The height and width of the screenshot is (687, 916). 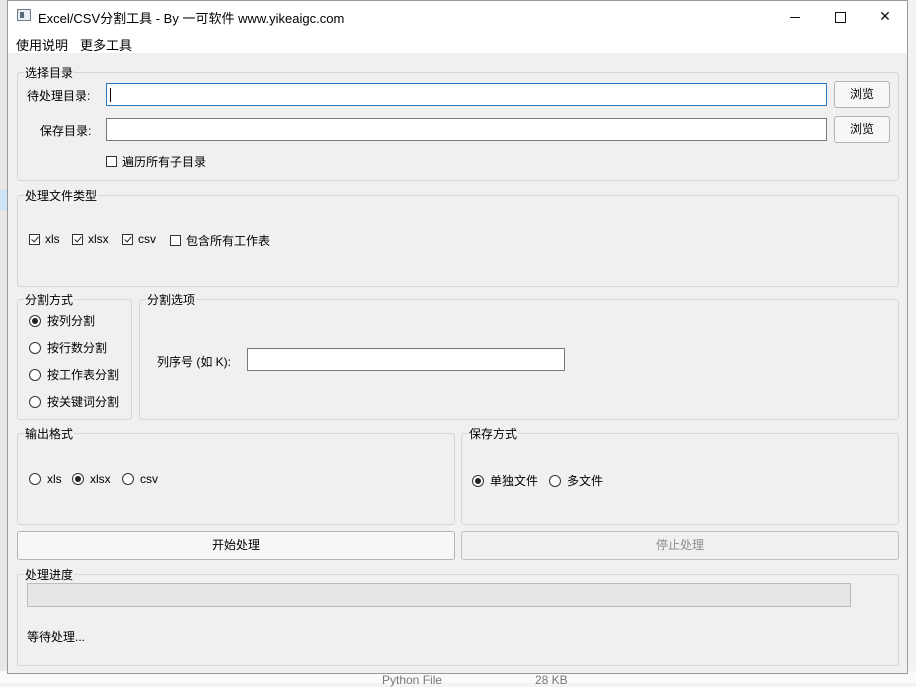 What do you see at coordinates (439, 595) in the screenshot?
I see `progress-bar` at bounding box center [439, 595].